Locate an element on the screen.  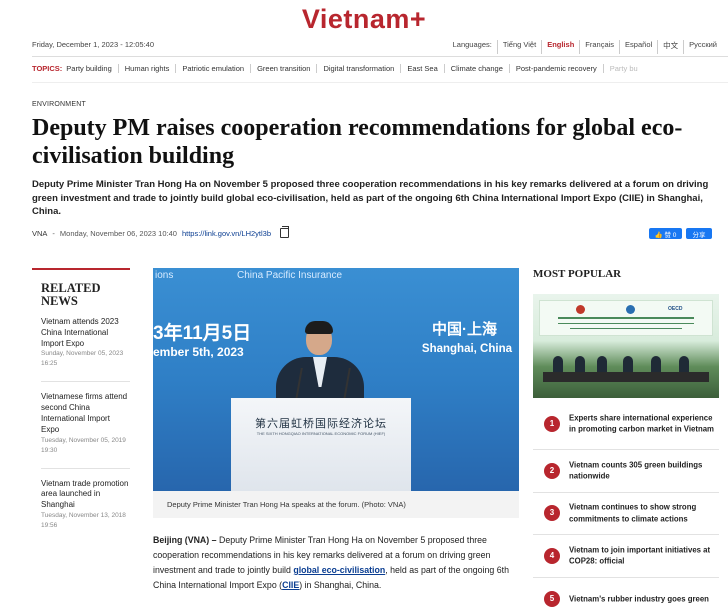
topic-link: Digital transformation is located at coordinates (358, 68).